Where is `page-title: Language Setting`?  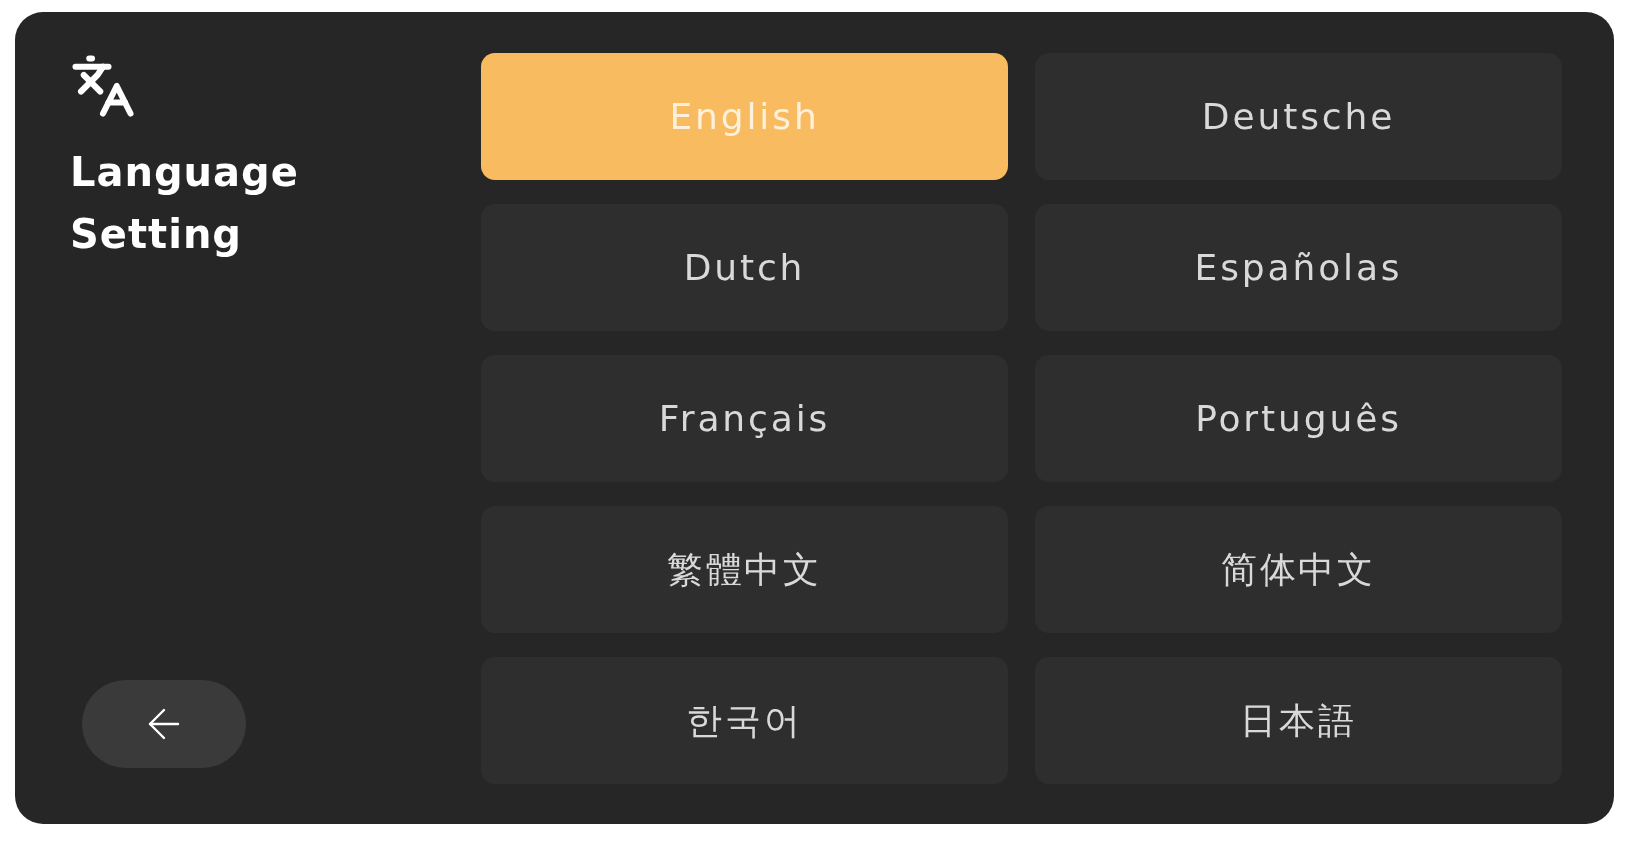
page-title: Language Setting is located at coordinates (185, 203).